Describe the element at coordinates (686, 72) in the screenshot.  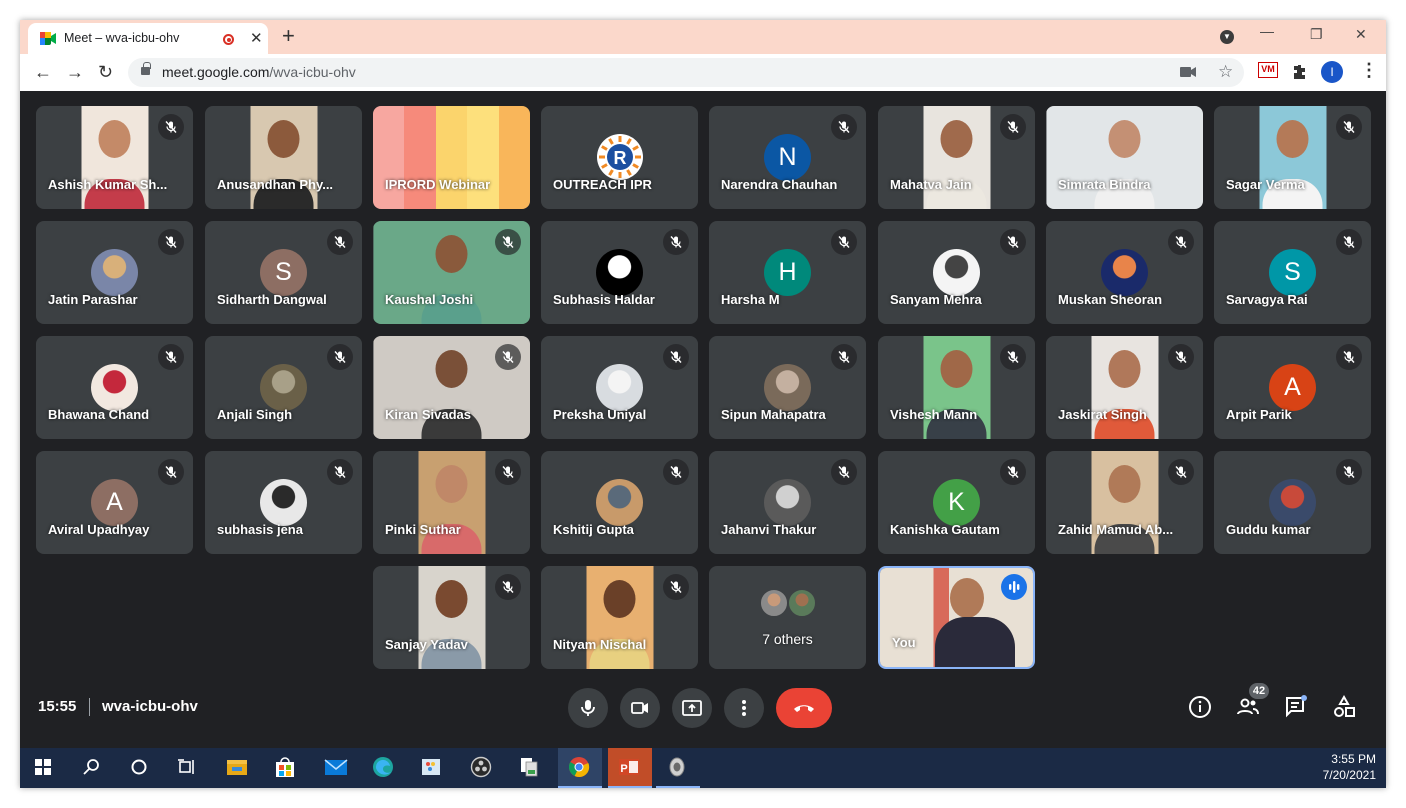
I see `address-bar: meet.google.com/wva-icbu-ohv ☆` at that location.